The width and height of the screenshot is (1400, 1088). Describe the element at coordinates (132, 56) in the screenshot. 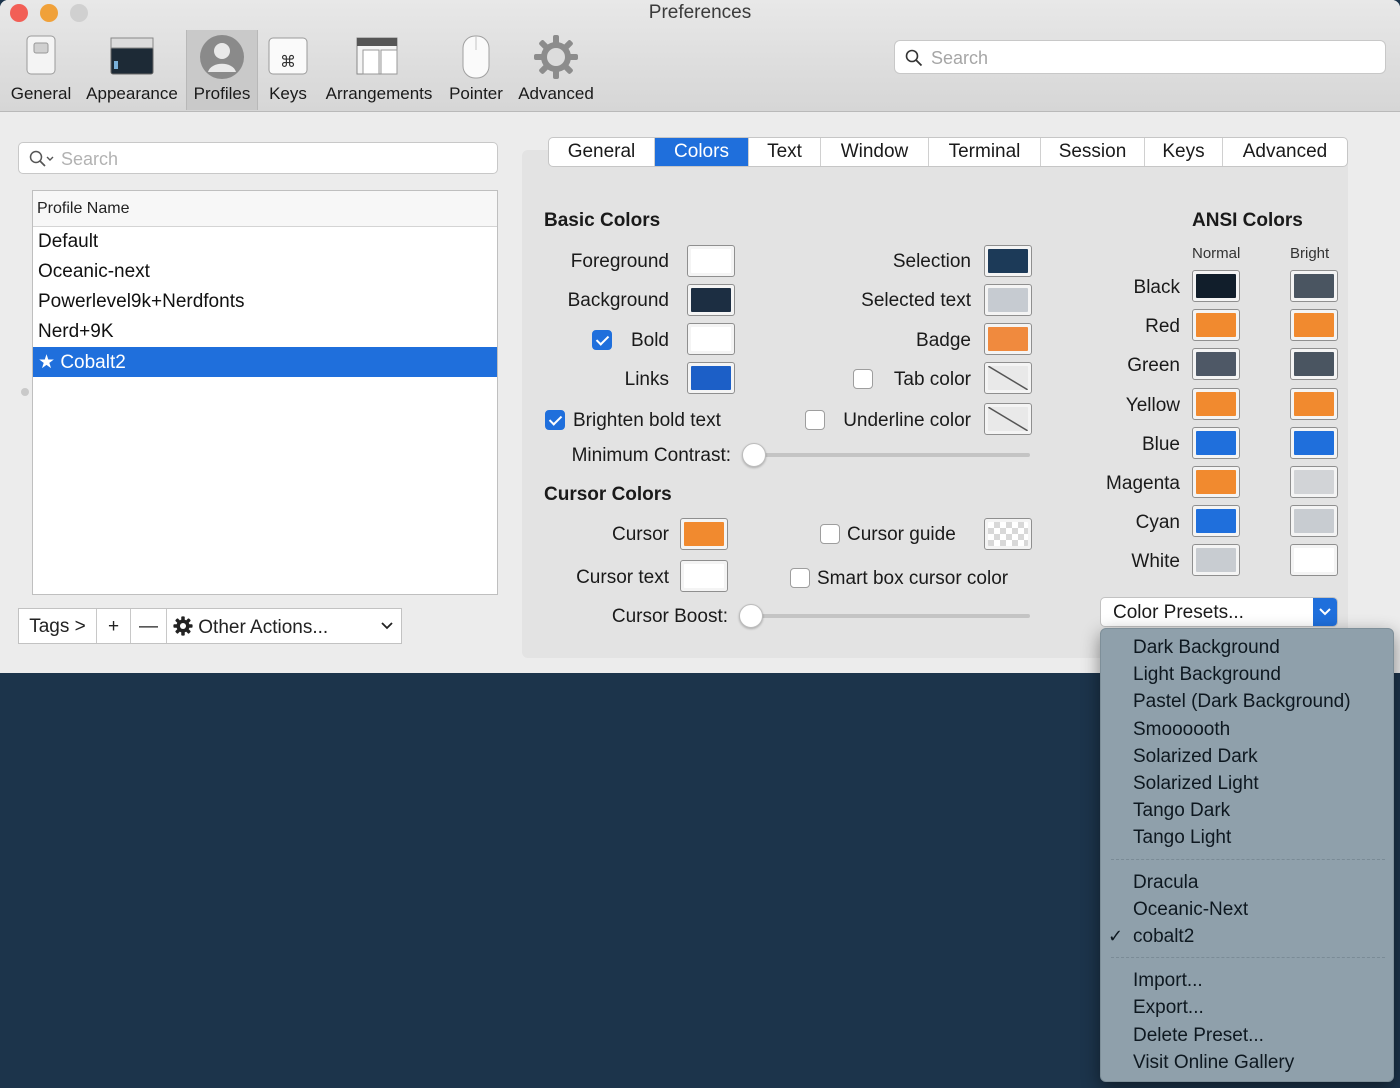

I see `terminal-window-icon` at that location.